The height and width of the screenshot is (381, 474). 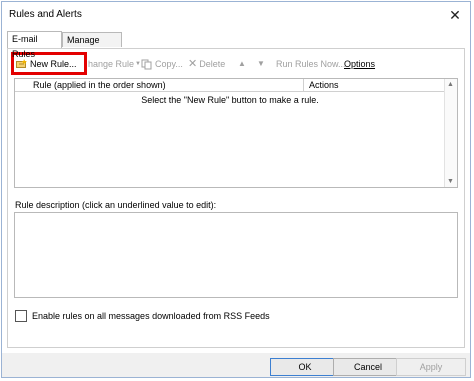 What do you see at coordinates (21, 316) in the screenshot?
I see `rss-rules-checkbox` at bounding box center [21, 316].